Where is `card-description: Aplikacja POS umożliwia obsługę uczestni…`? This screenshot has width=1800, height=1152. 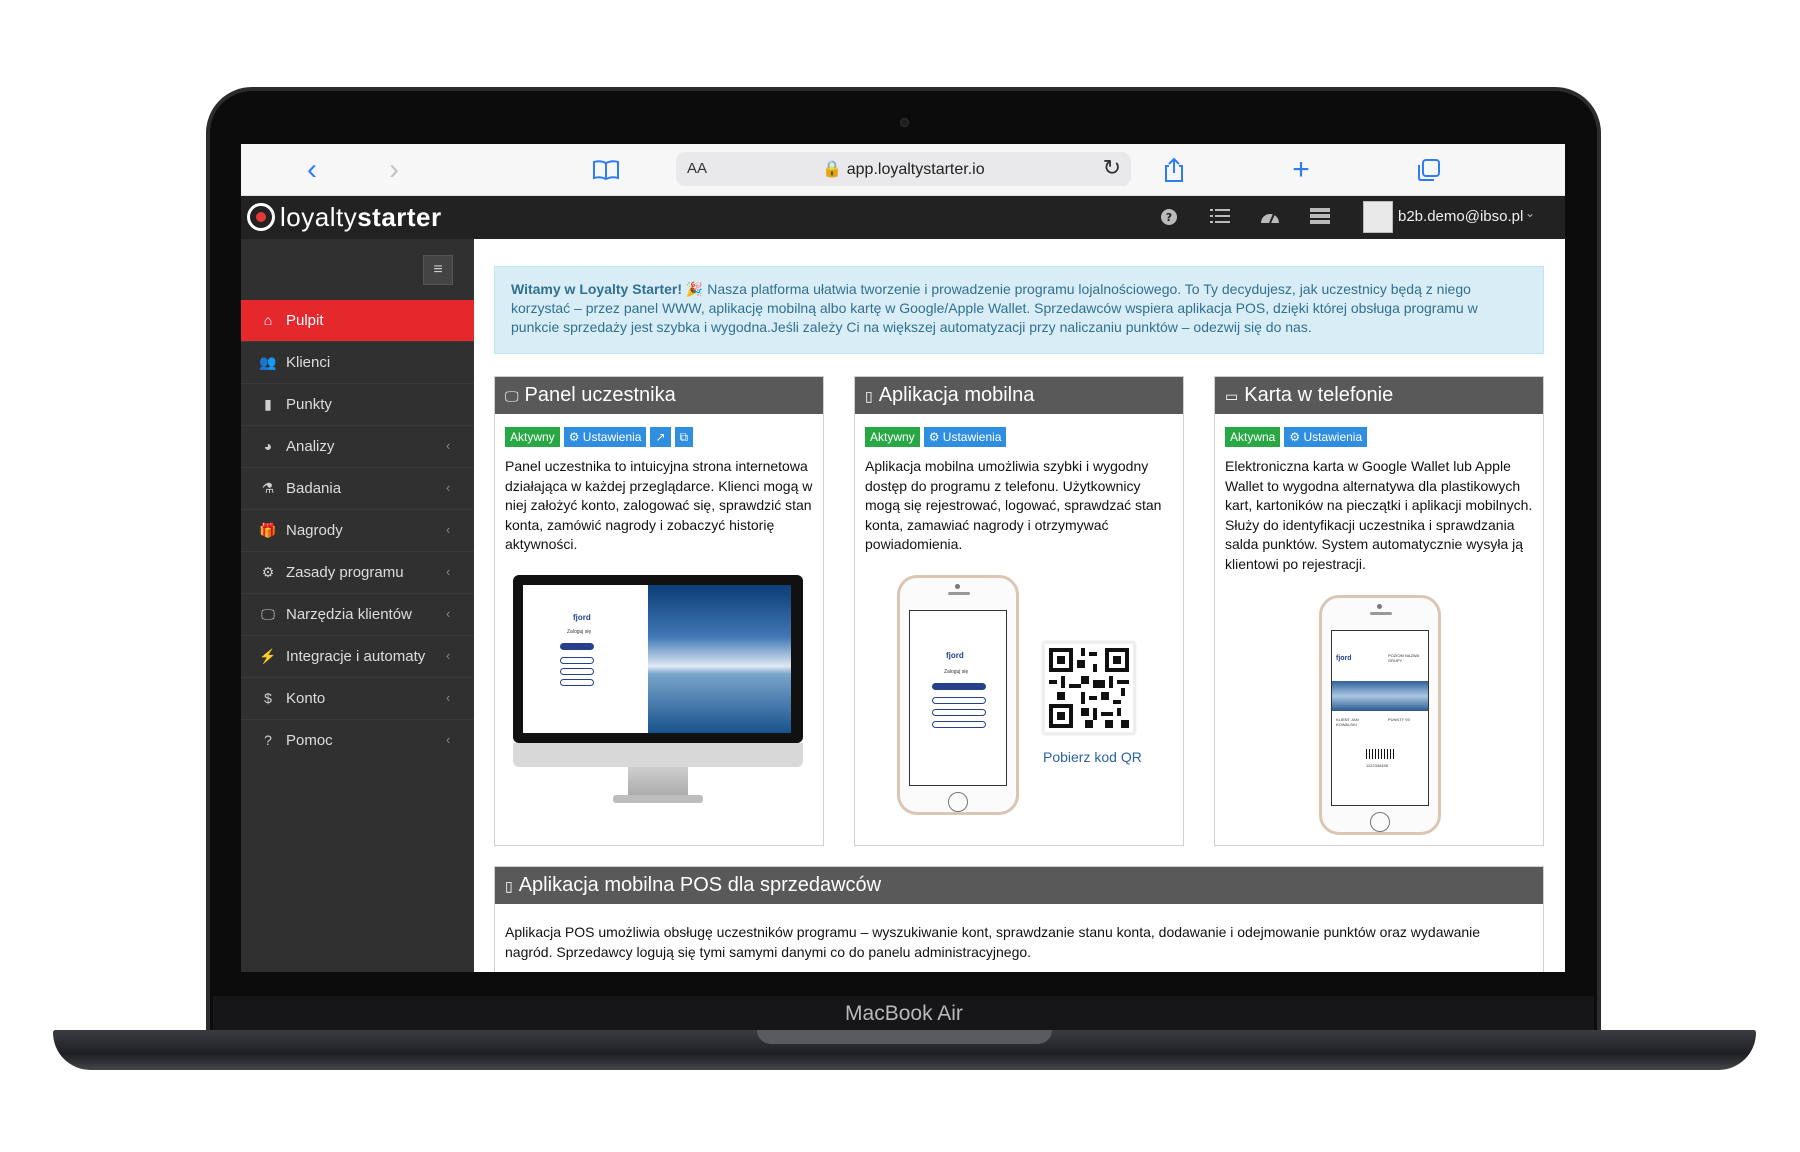
card-description: Aplikacja POS umożliwia obsługę uczestni… is located at coordinates (993, 942).